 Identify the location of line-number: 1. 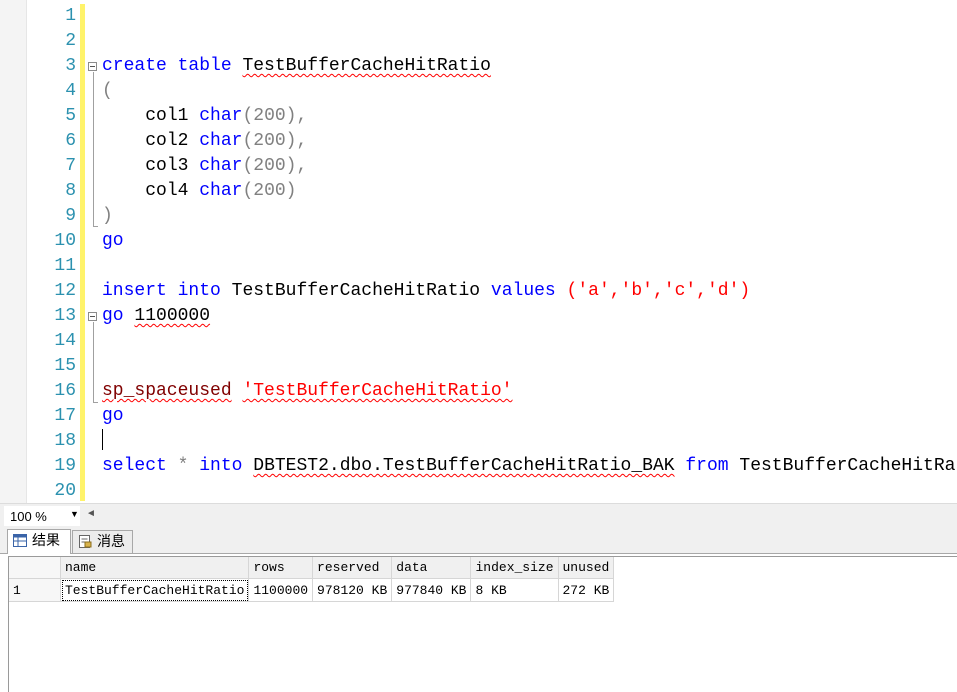
(70, 16).